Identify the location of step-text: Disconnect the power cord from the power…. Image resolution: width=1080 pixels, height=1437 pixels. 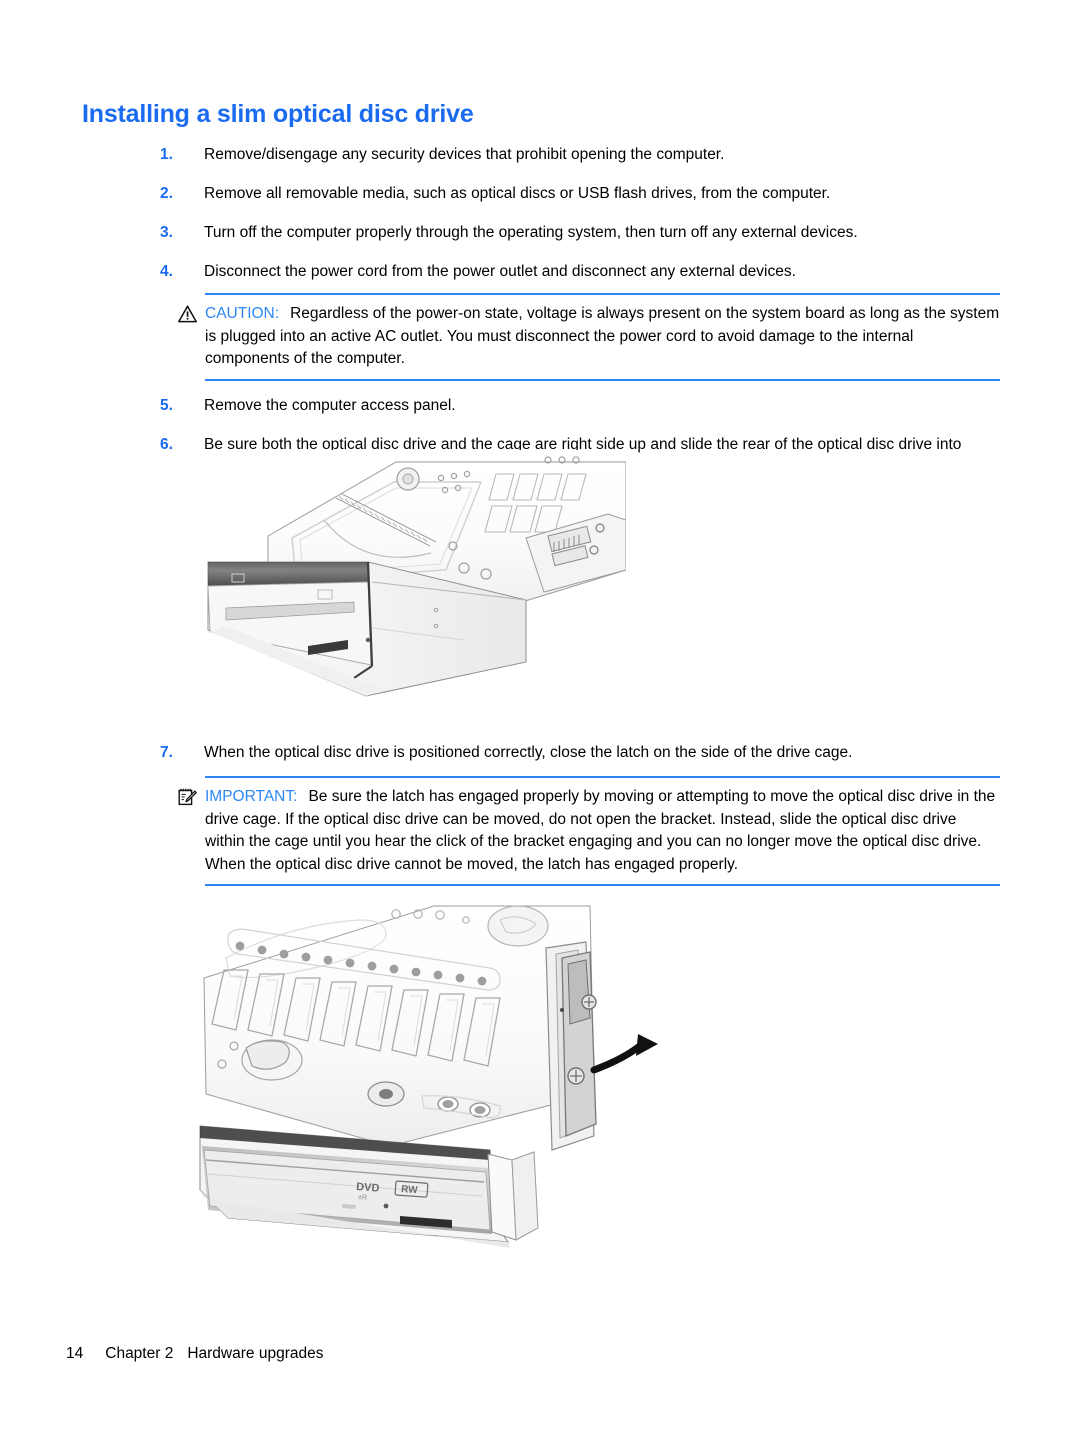
(500, 271).